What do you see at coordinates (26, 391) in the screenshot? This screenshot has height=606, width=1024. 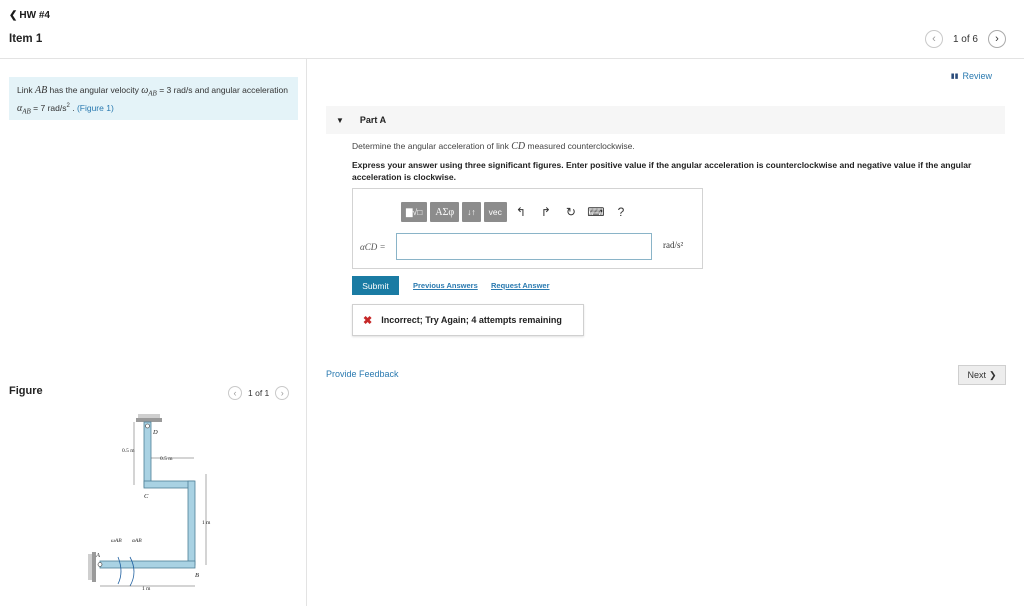 I see `figure-label: Figure` at bounding box center [26, 391].